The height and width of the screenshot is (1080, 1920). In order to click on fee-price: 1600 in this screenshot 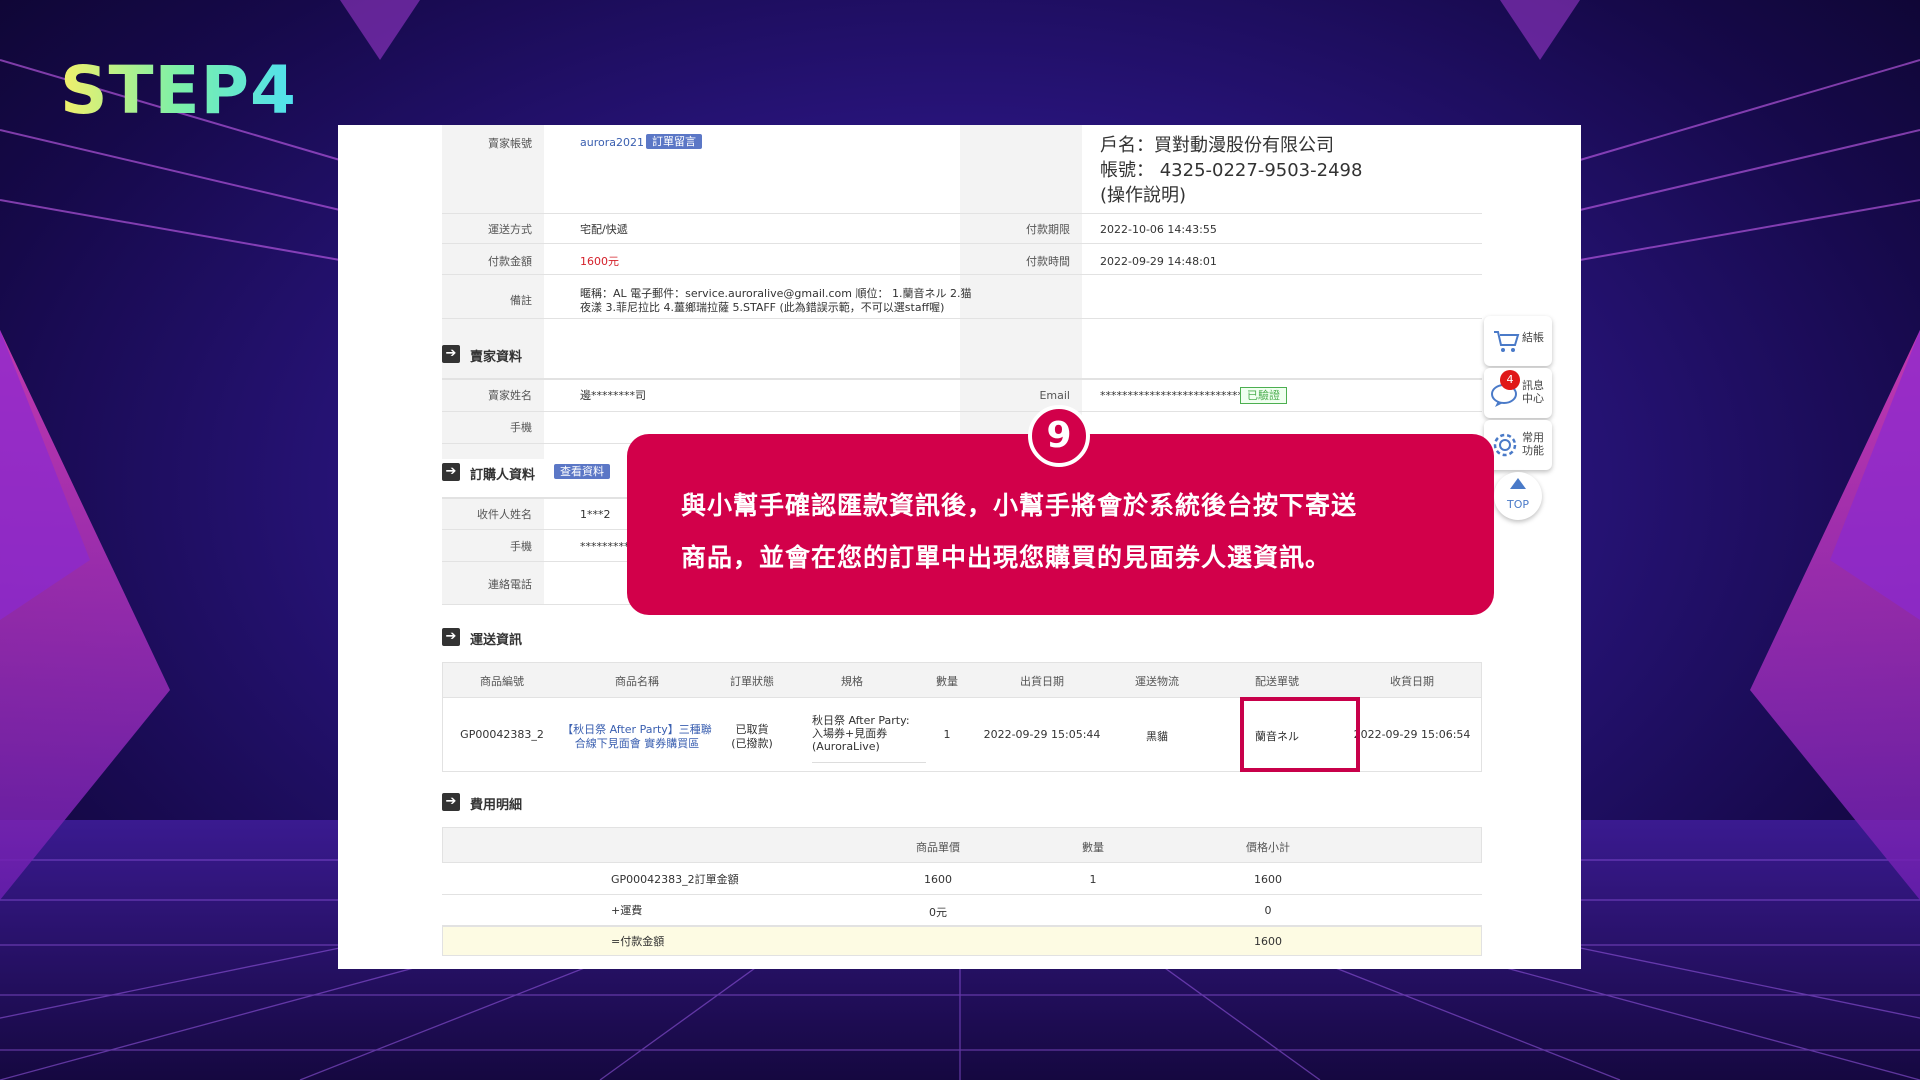, I will do `click(938, 879)`.